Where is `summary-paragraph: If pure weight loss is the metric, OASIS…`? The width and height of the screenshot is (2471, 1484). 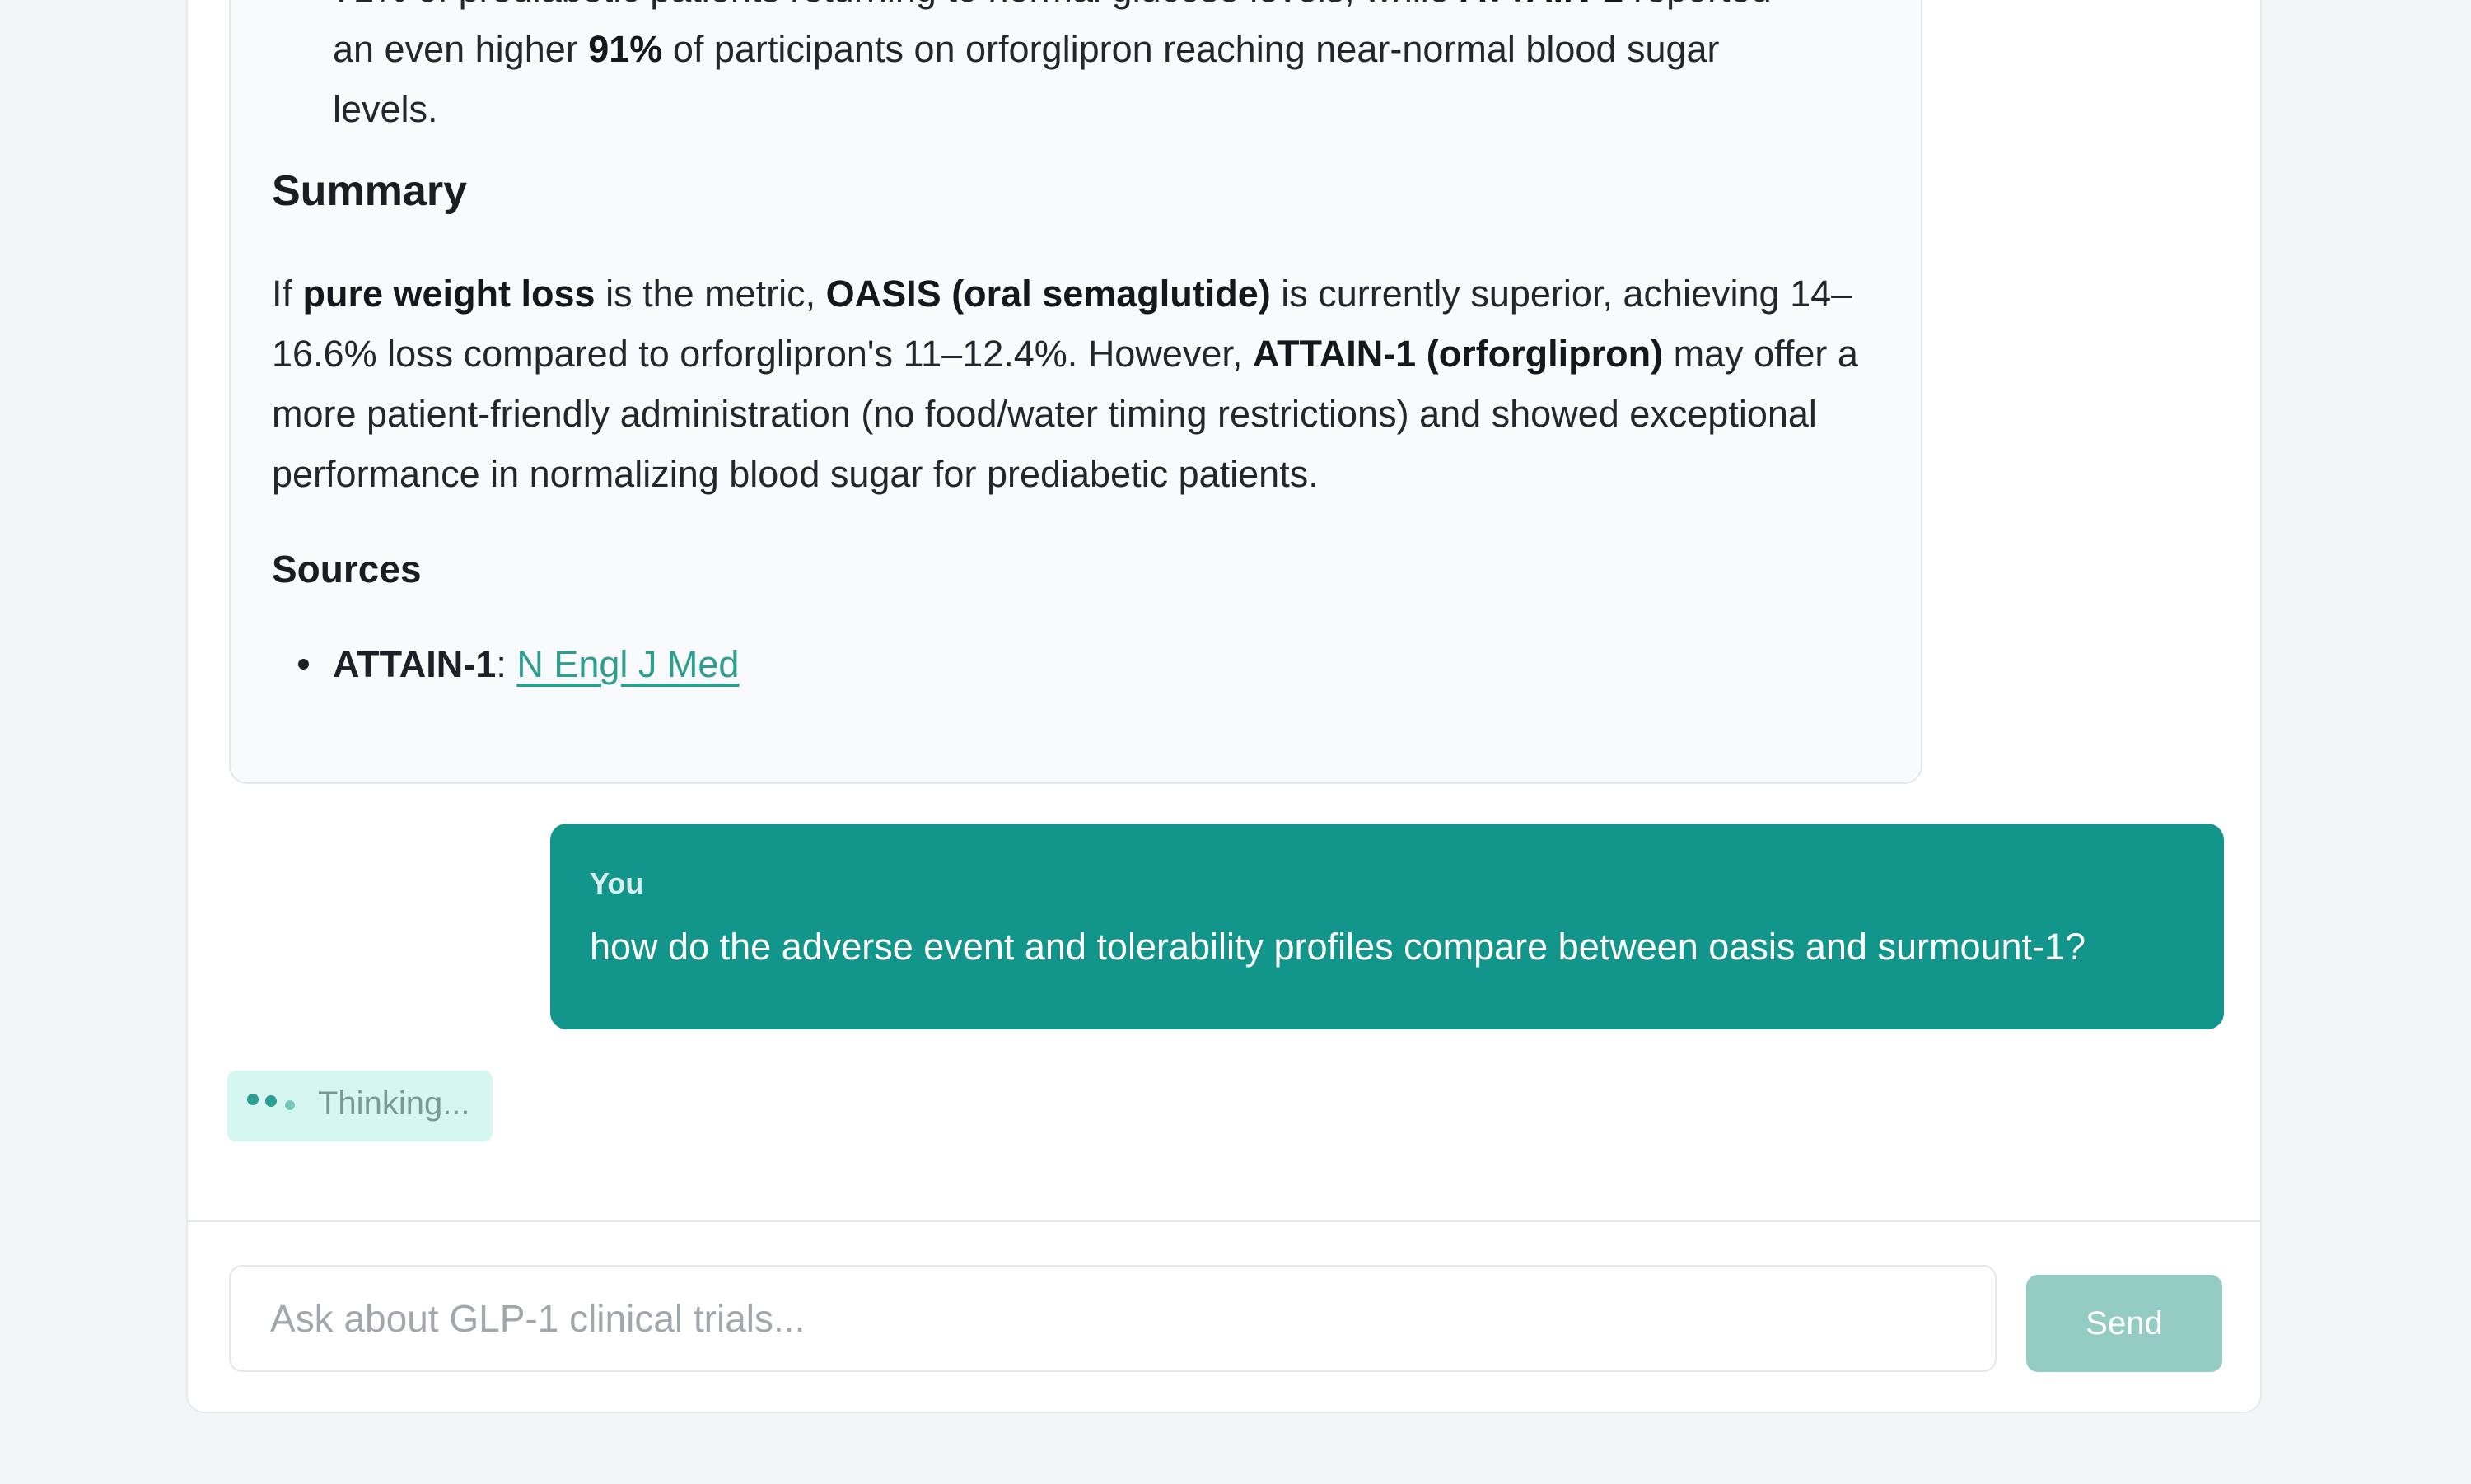 summary-paragraph: If pure weight loss is the metric, OASIS… is located at coordinates (1065, 384).